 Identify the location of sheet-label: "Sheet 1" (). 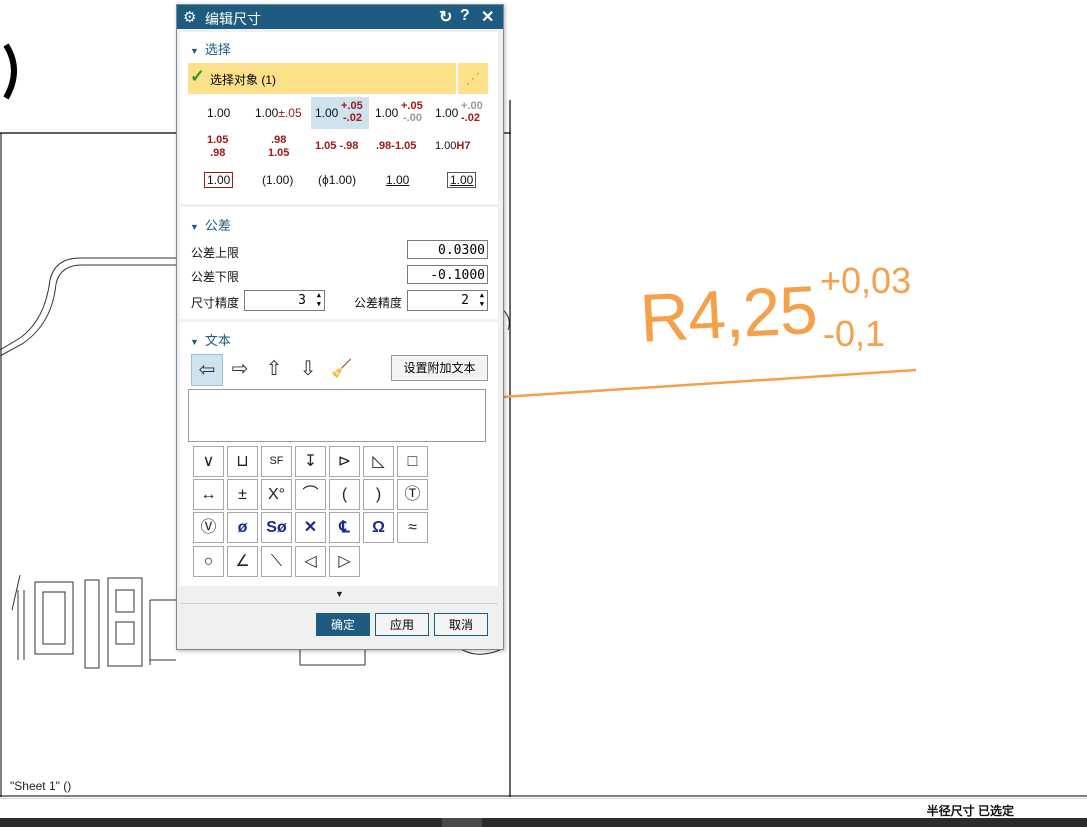
(41, 786).